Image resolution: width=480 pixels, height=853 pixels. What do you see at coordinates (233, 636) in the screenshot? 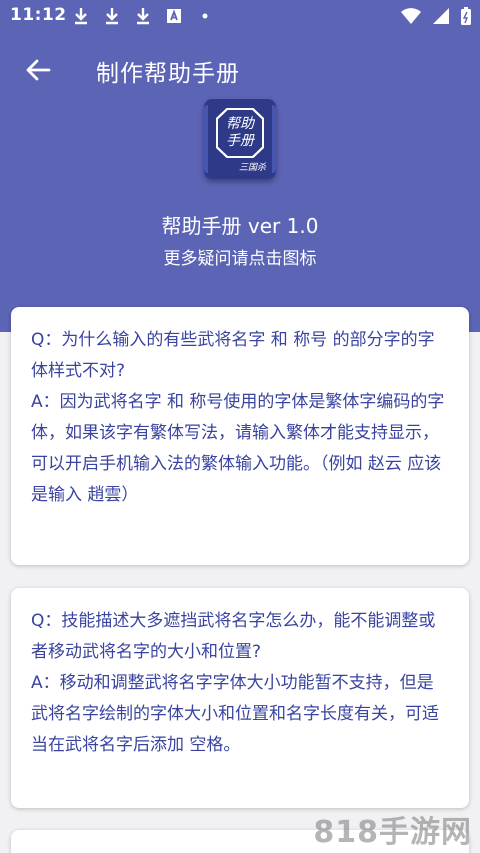
I see `faq-question: Q：技能描述大多遮挡武将名字怎么办，能不能调整或者移动武将名字的大小和位置?` at bounding box center [233, 636].